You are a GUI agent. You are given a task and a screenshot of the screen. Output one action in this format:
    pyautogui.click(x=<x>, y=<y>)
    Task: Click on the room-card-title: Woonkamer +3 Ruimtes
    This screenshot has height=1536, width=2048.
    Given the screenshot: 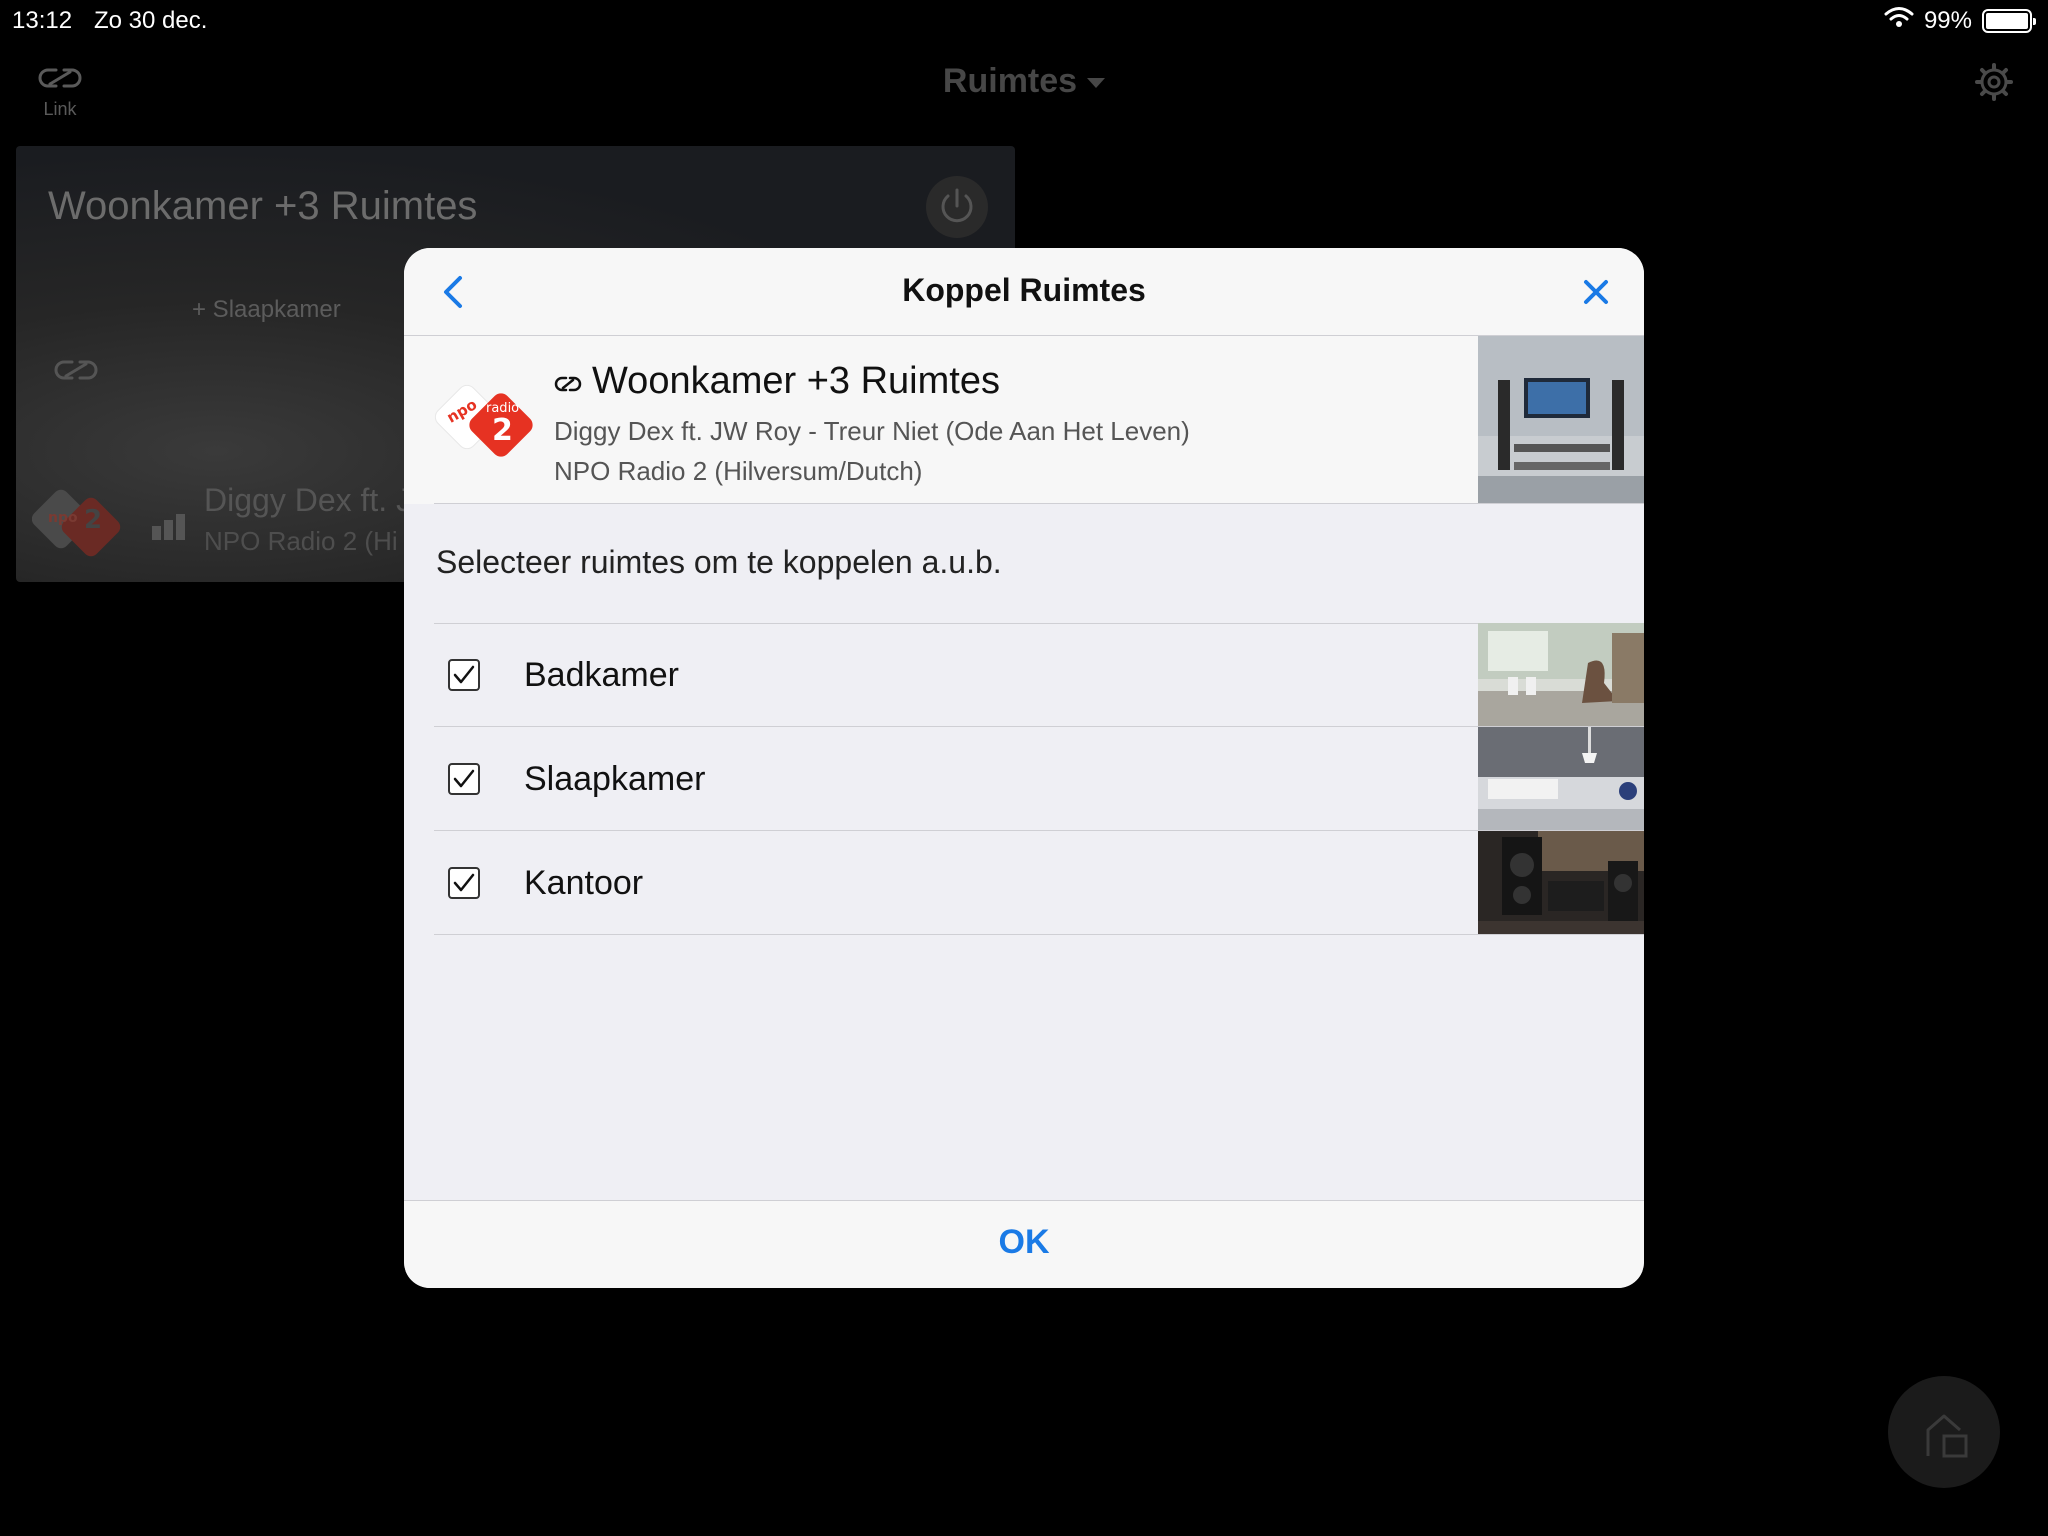 What is the action you would take?
    pyautogui.click(x=263, y=206)
    